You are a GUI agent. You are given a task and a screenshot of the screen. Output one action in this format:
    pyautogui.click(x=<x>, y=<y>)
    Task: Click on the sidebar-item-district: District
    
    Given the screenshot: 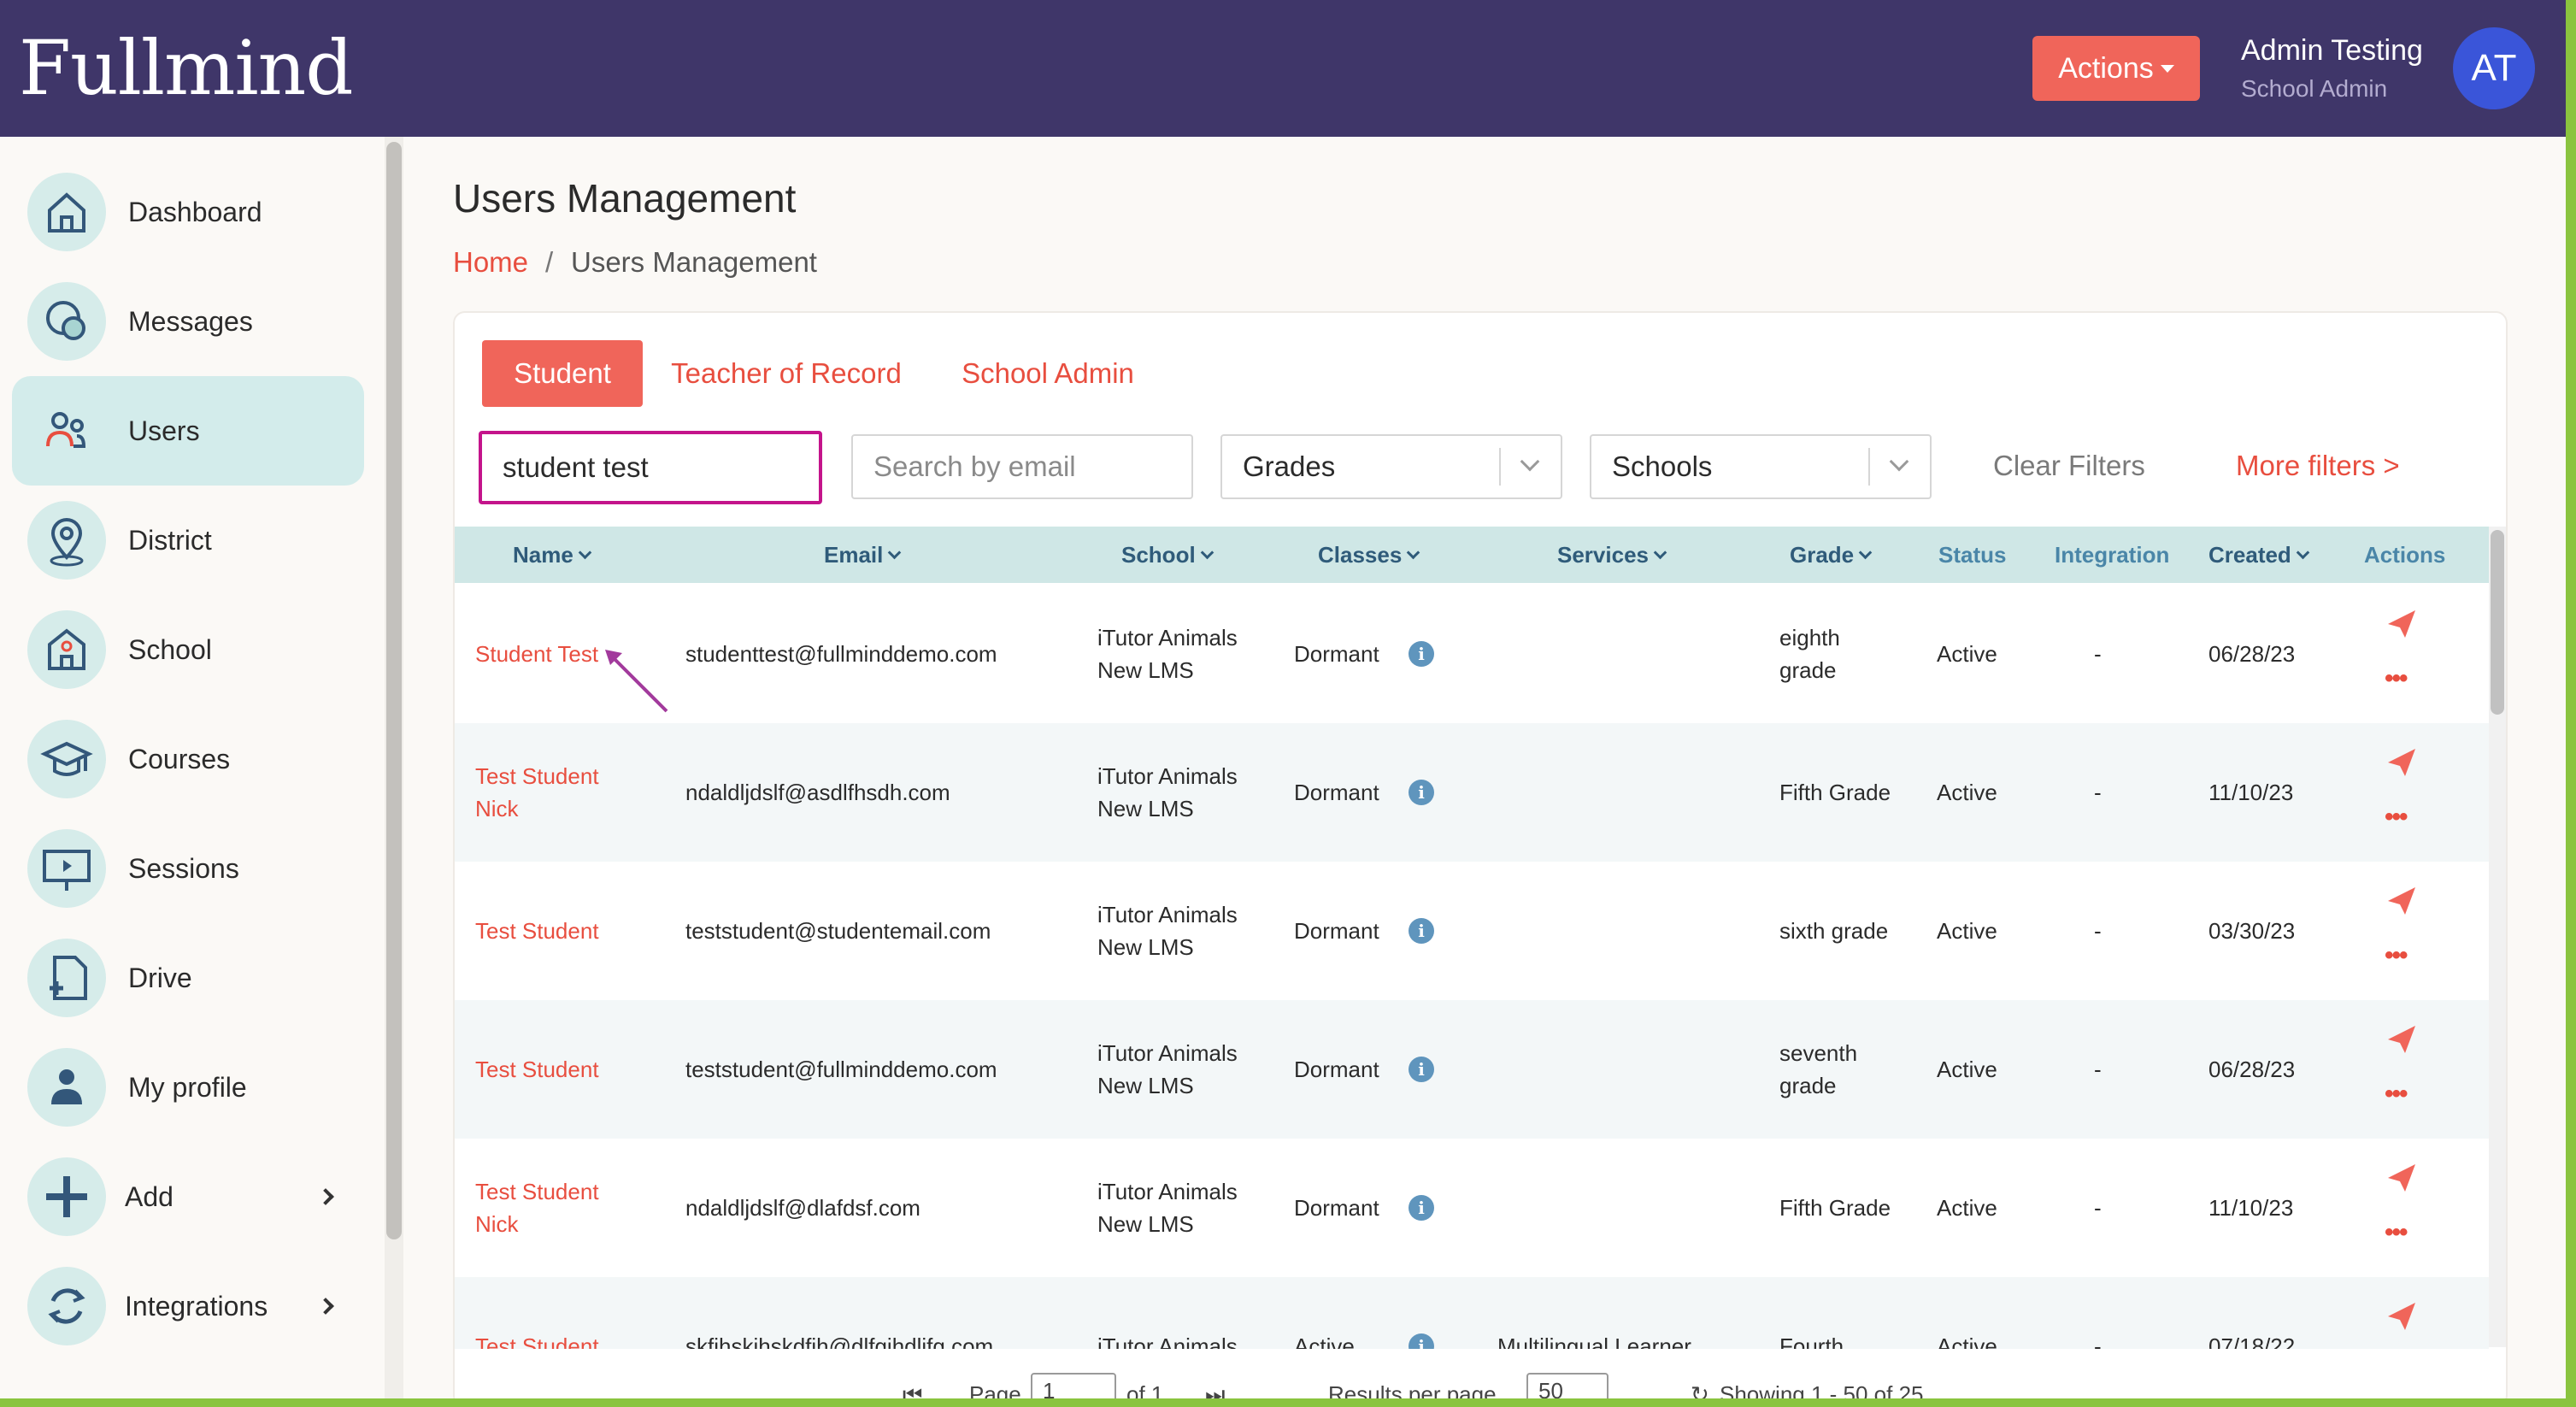 What is the action you would take?
    pyautogui.click(x=188, y=540)
    